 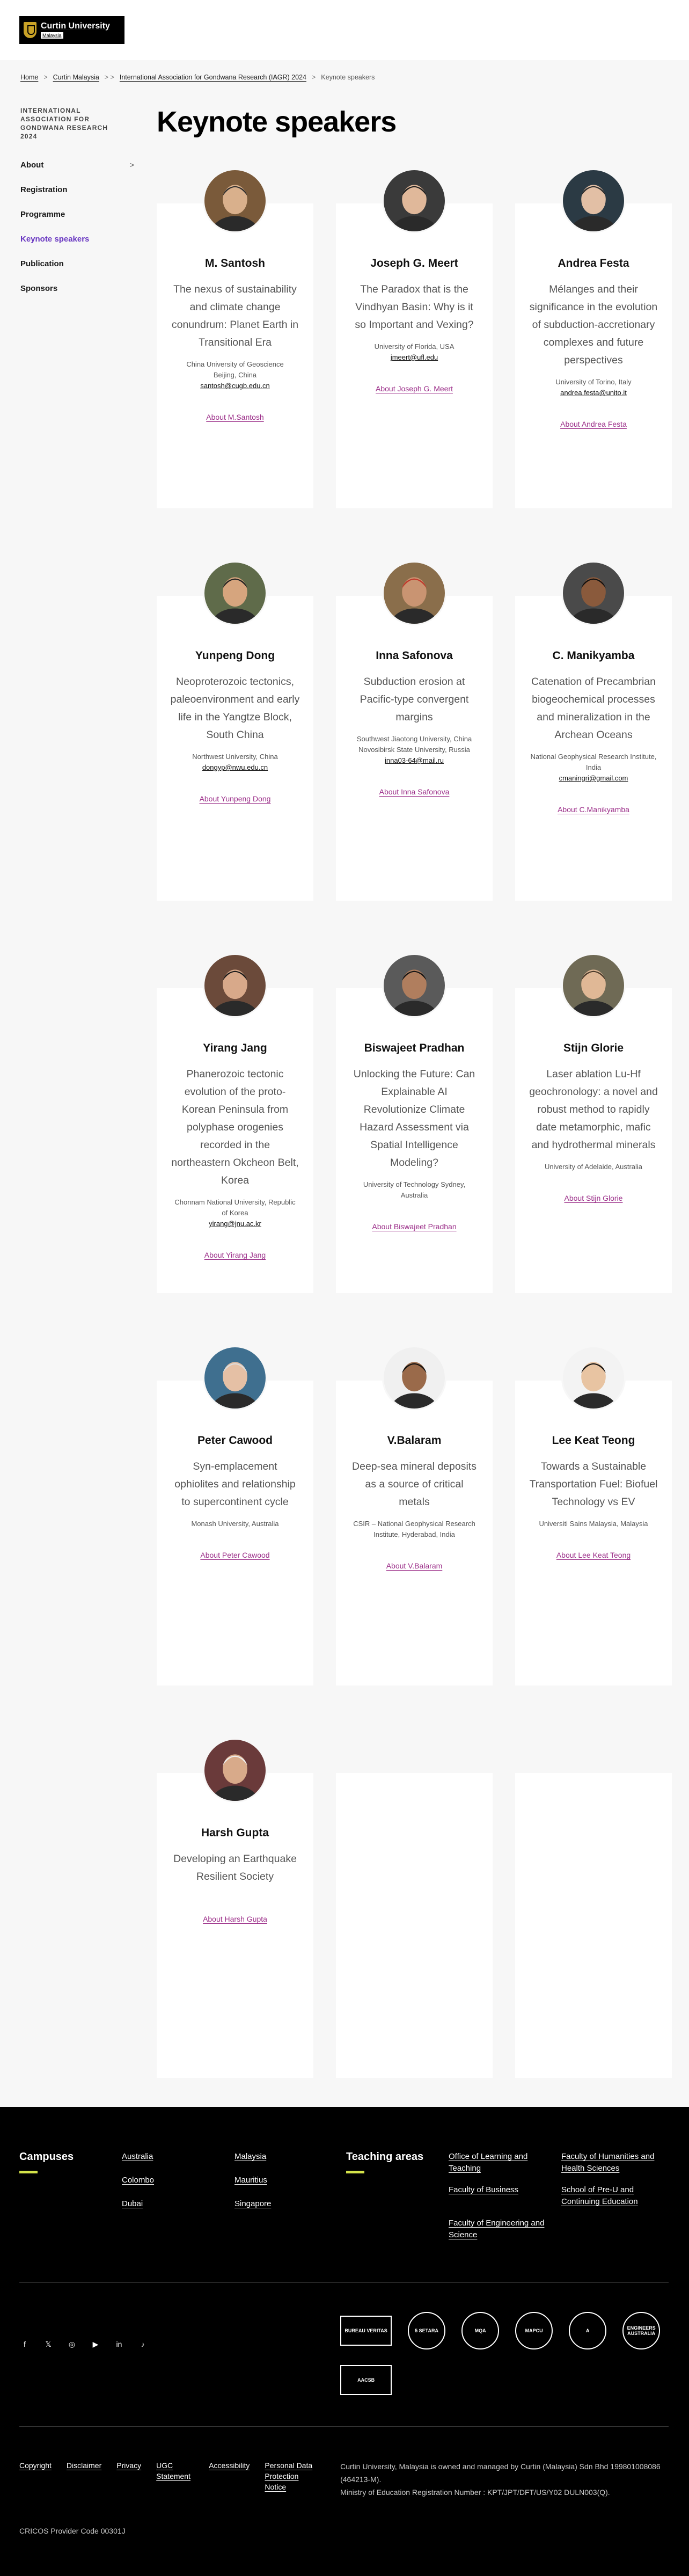 What do you see at coordinates (95, 2344) in the screenshot?
I see `youtube-icon: ▶` at bounding box center [95, 2344].